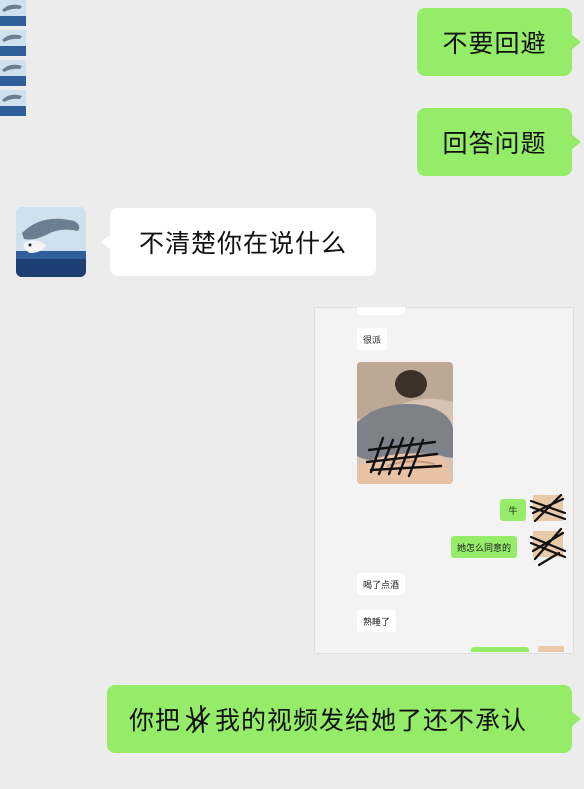  I want to click on screenshot-sent-bubble: 牛, so click(513, 510).